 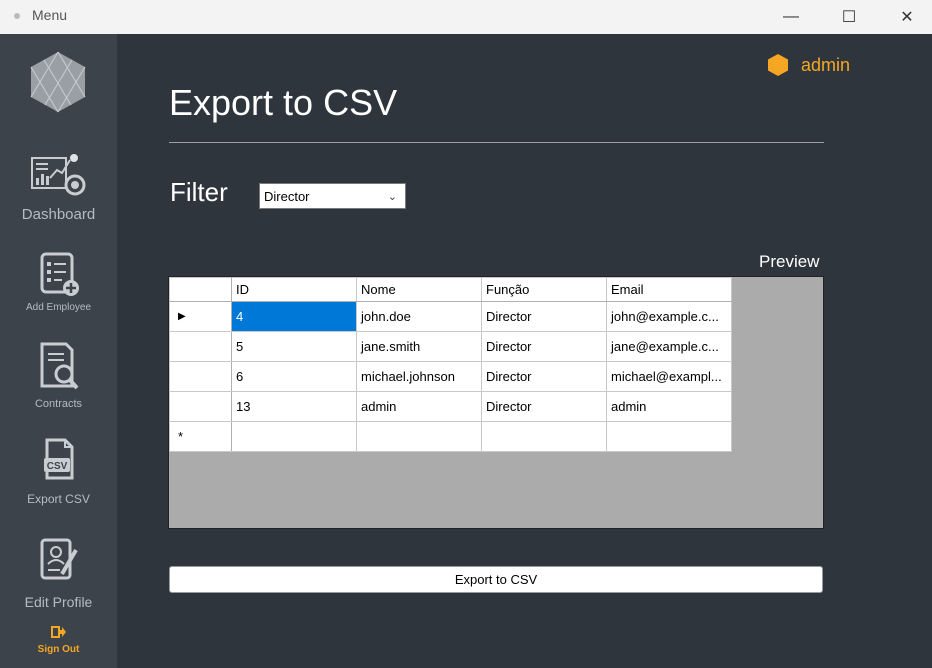 I want to click on sidebar-item-label: Contracts, so click(x=58, y=404).